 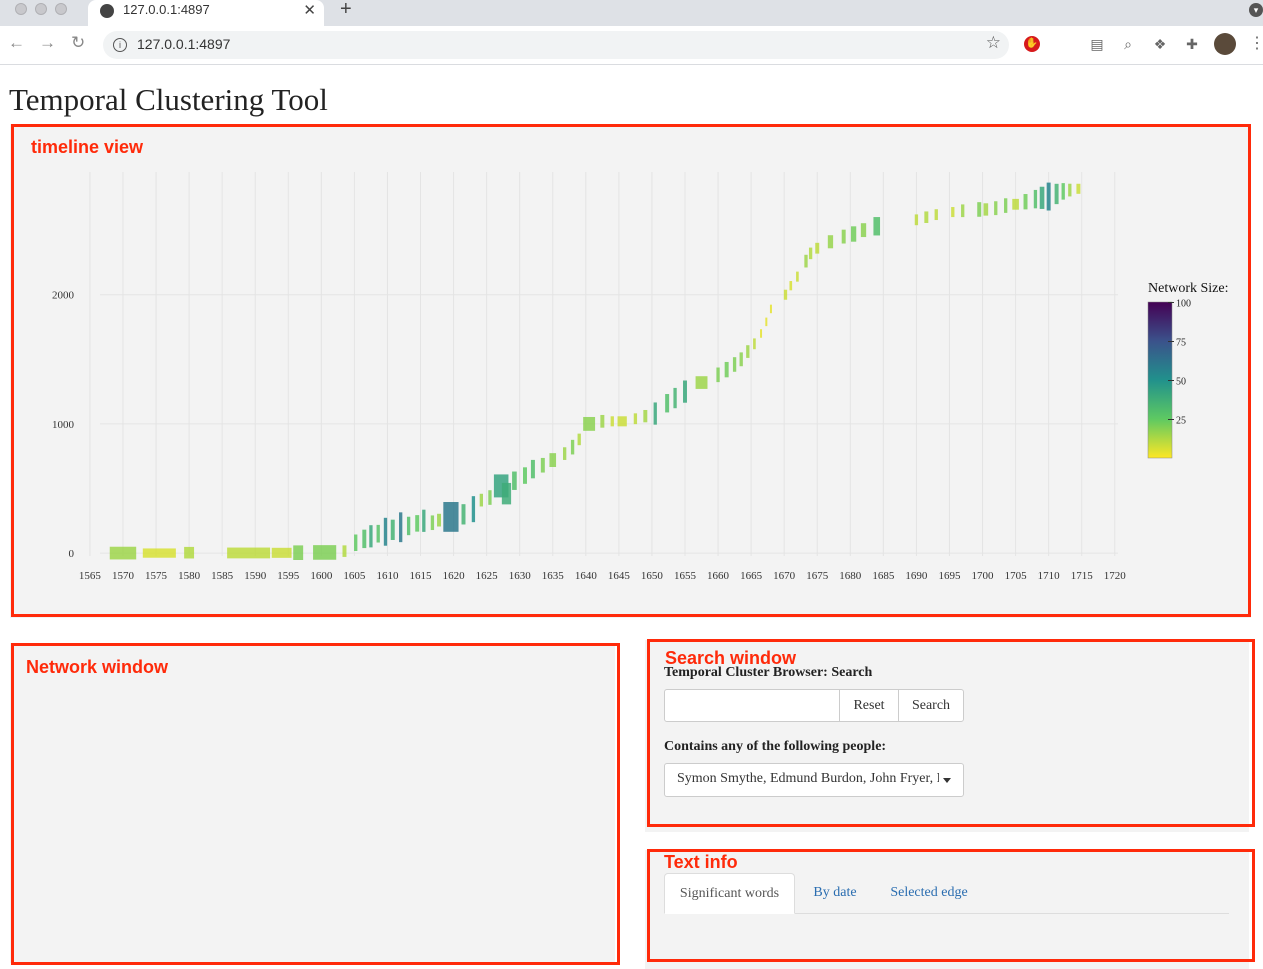 What do you see at coordinates (947, 780) in the screenshot?
I see `chevron-down-icon` at bounding box center [947, 780].